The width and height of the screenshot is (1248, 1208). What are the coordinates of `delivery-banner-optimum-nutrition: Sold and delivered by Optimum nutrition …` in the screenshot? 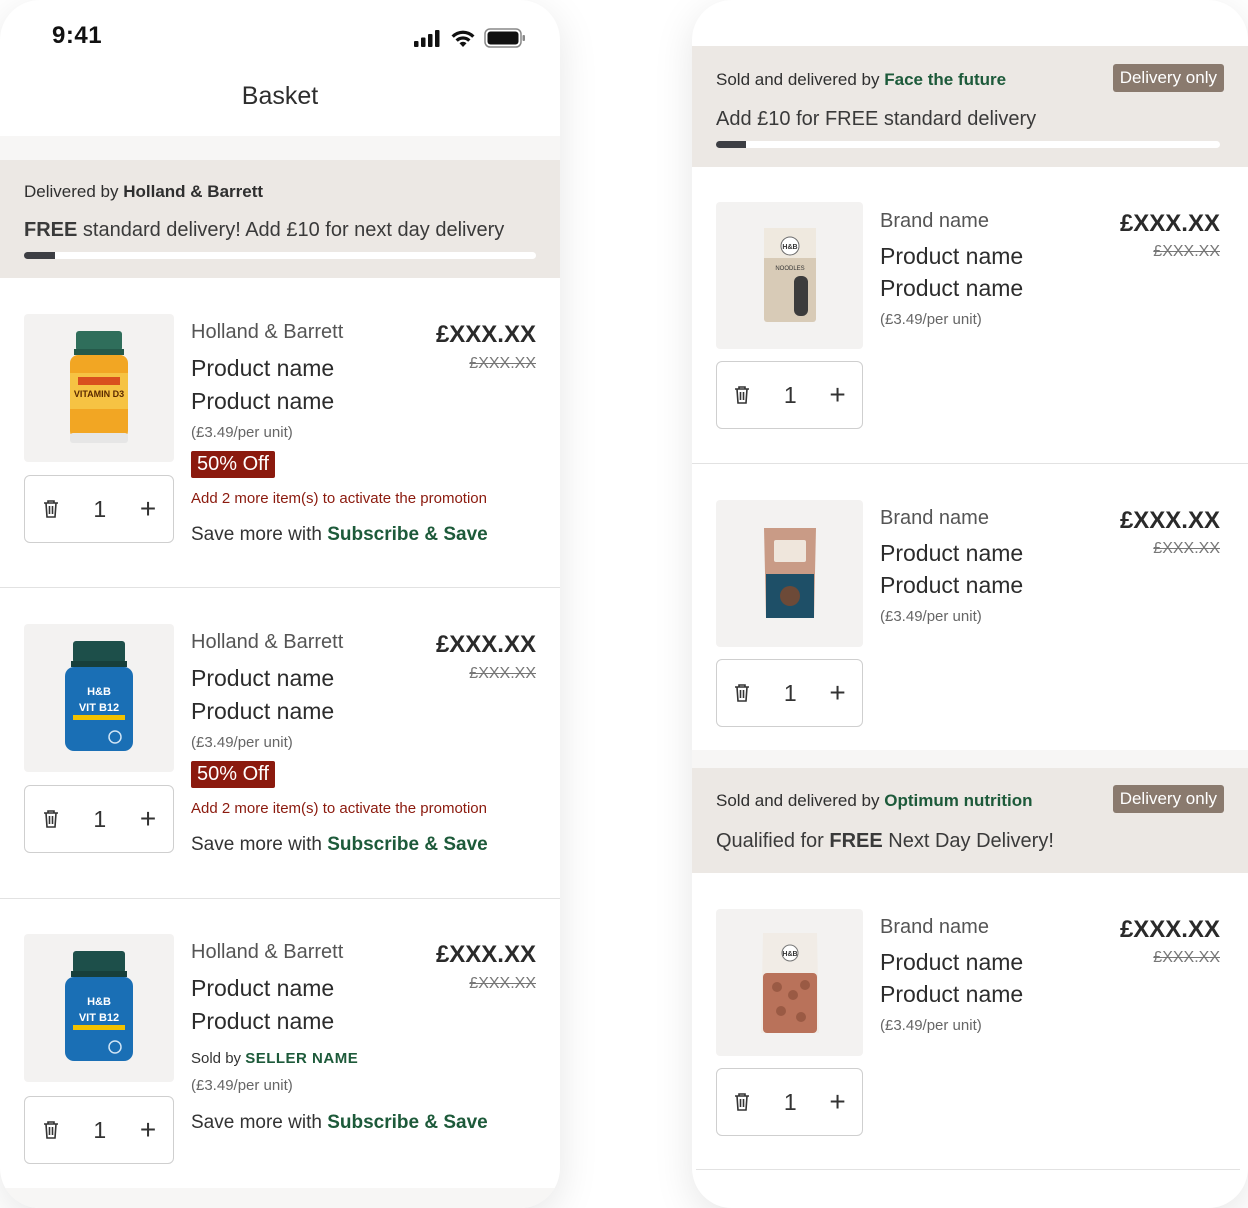 It's located at (970, 820).